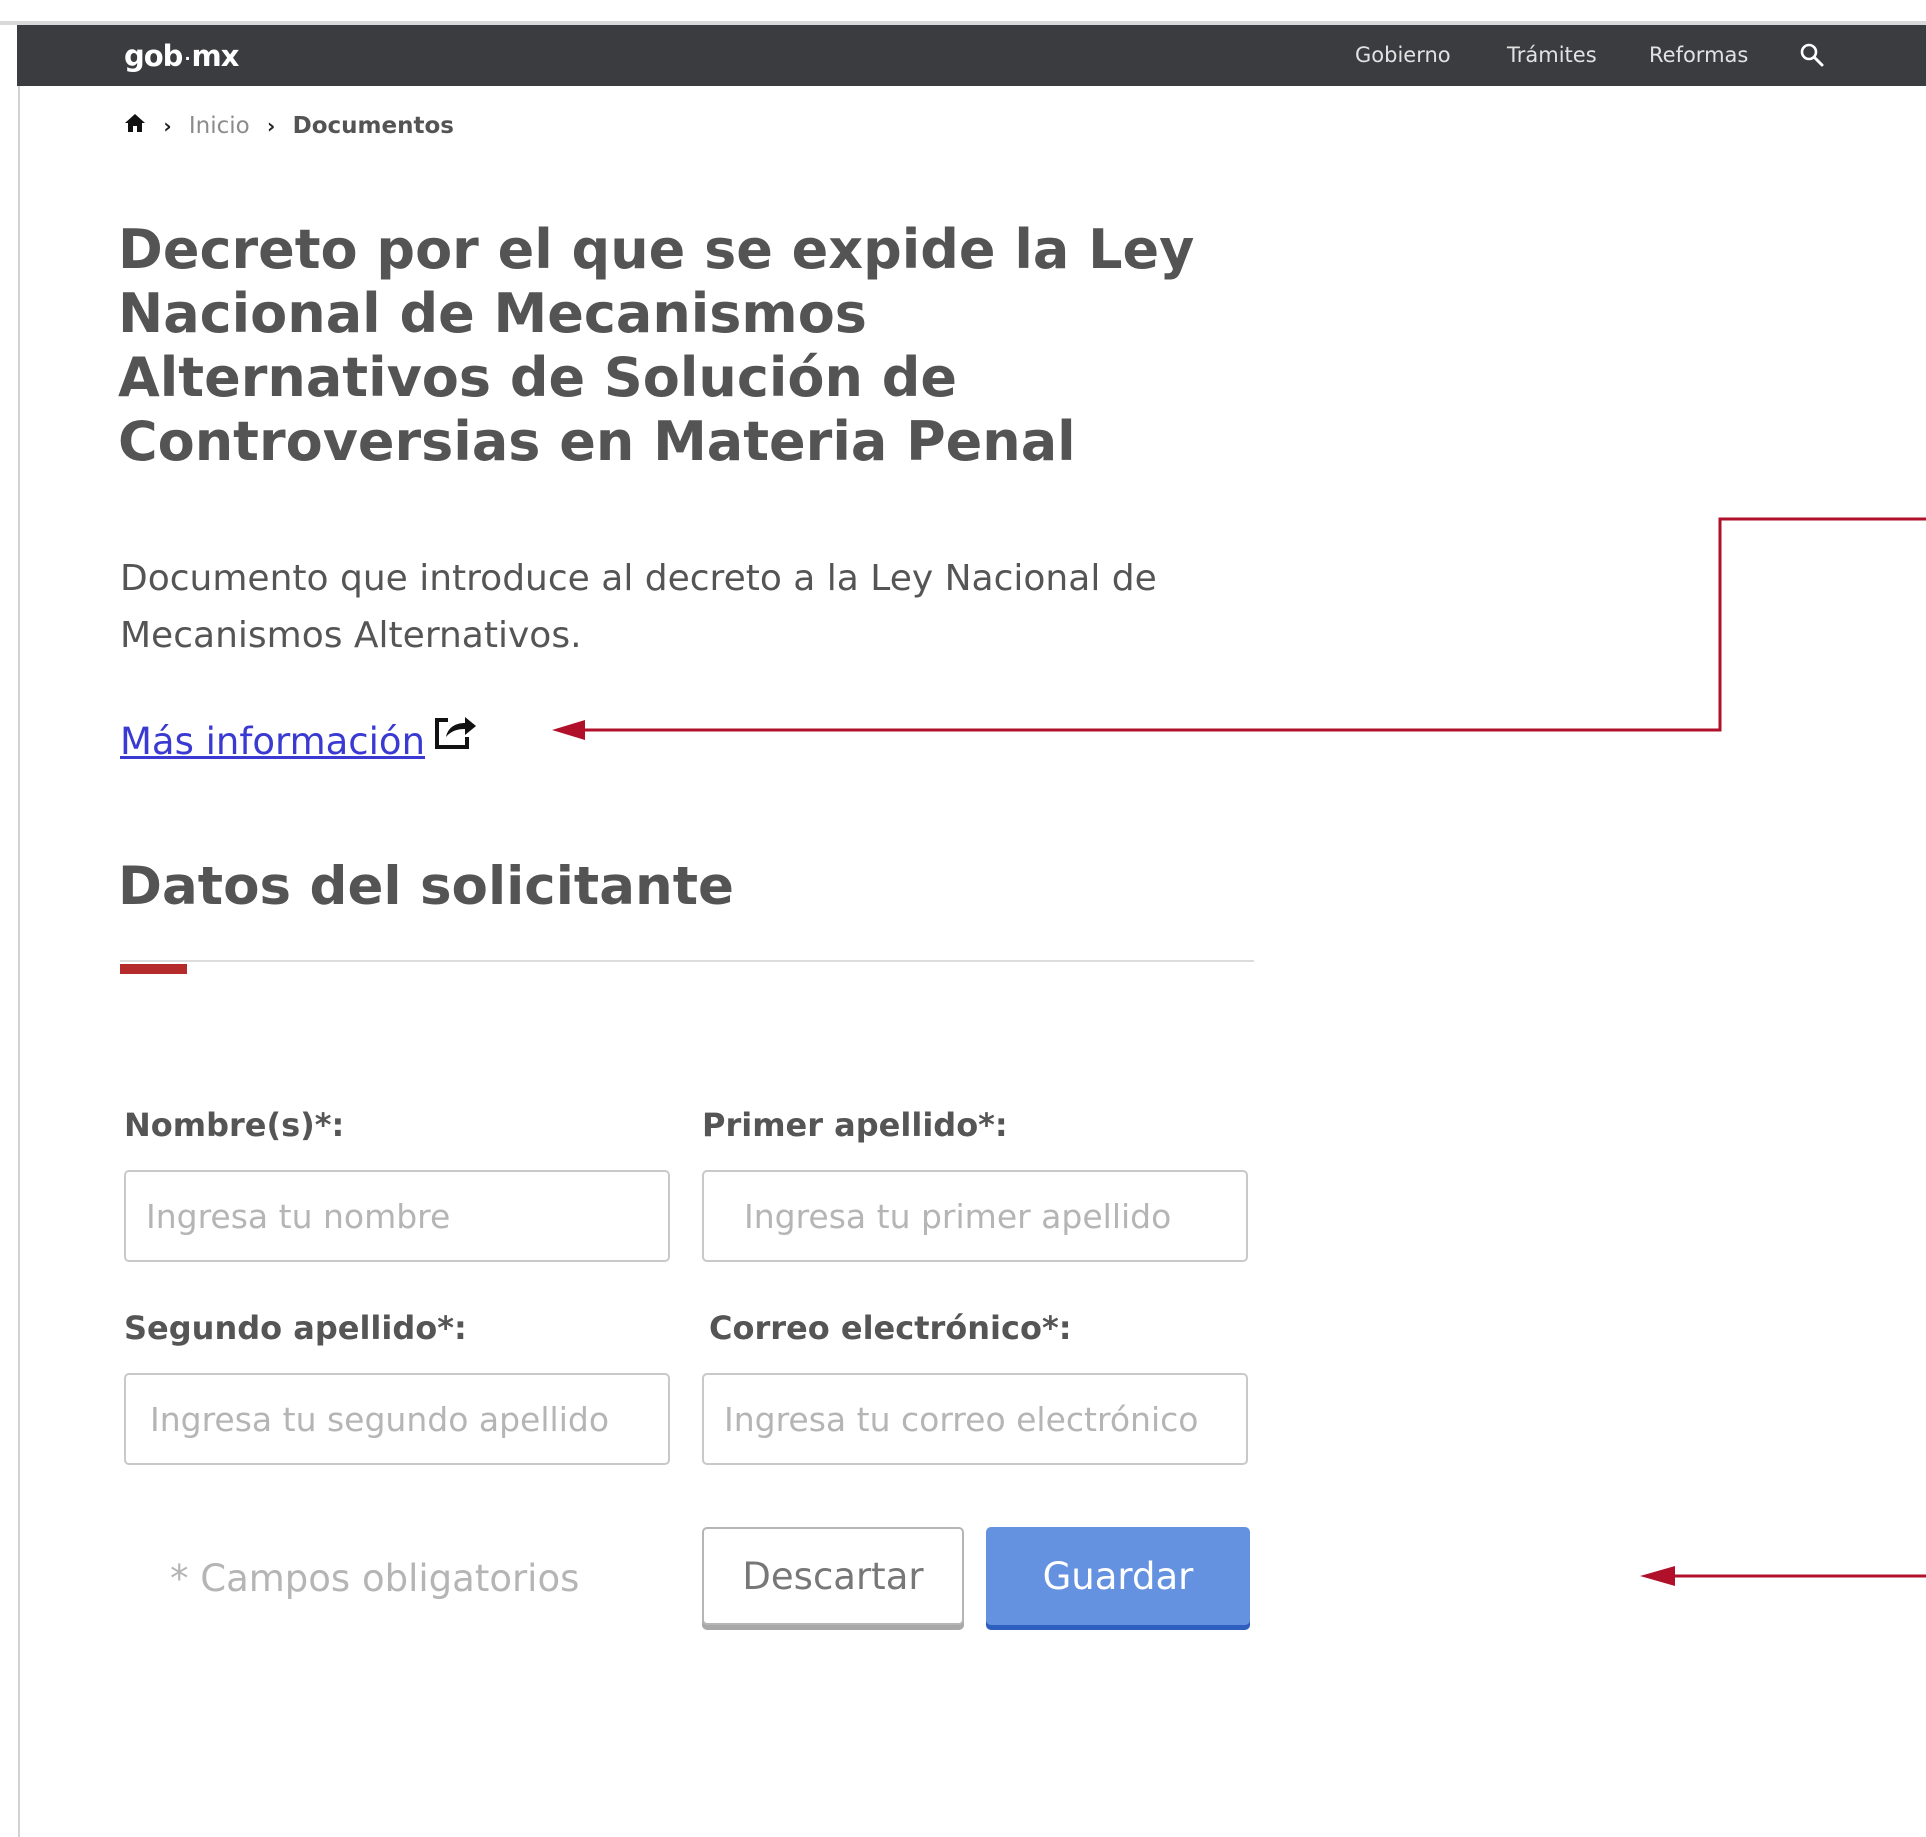  Describe the element at coordinates (397, 1216) in the screenshot. I see `first-name-input` at that location.